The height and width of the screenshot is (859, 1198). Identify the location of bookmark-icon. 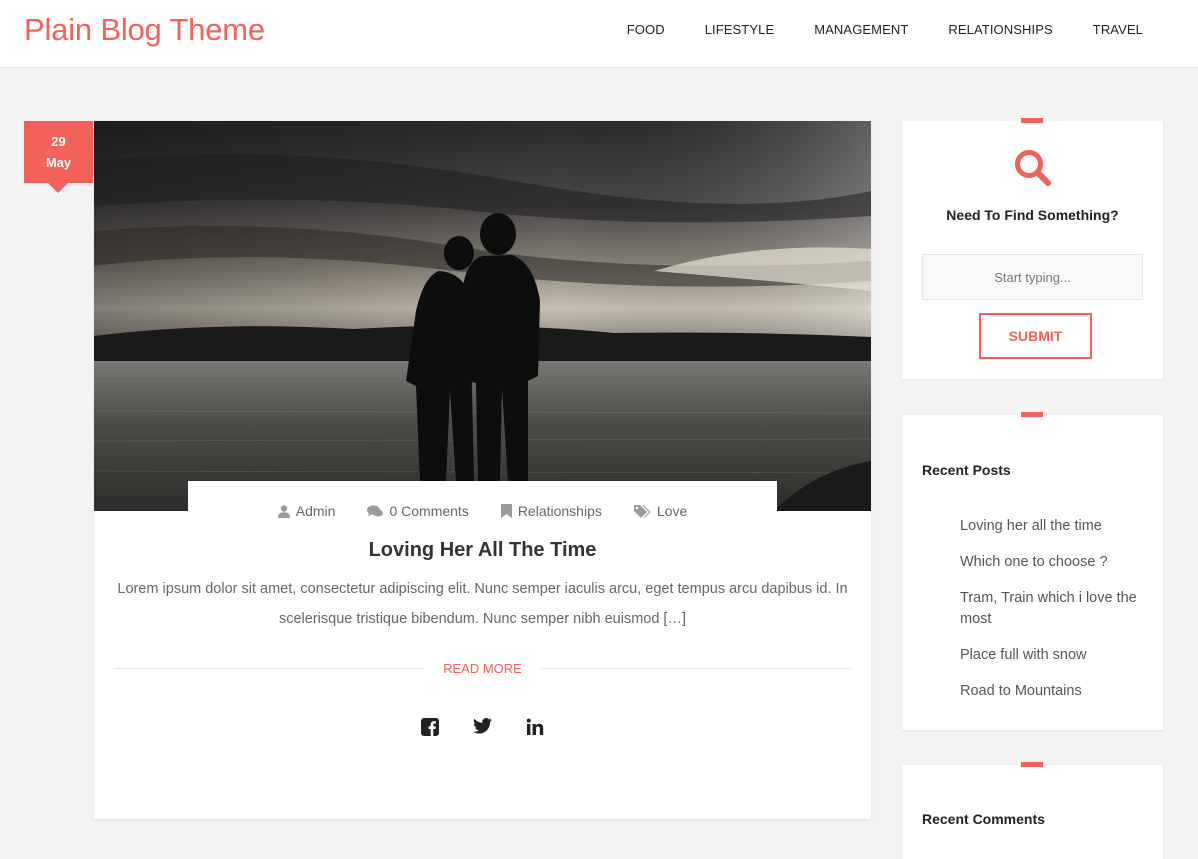
(506, 511).